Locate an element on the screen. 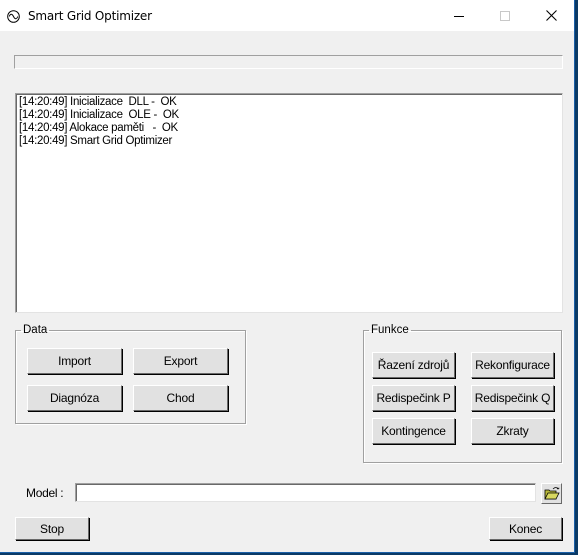  log-line: [14:20:49] Smart Grid Optimizer is located at coordinates (96, 141).